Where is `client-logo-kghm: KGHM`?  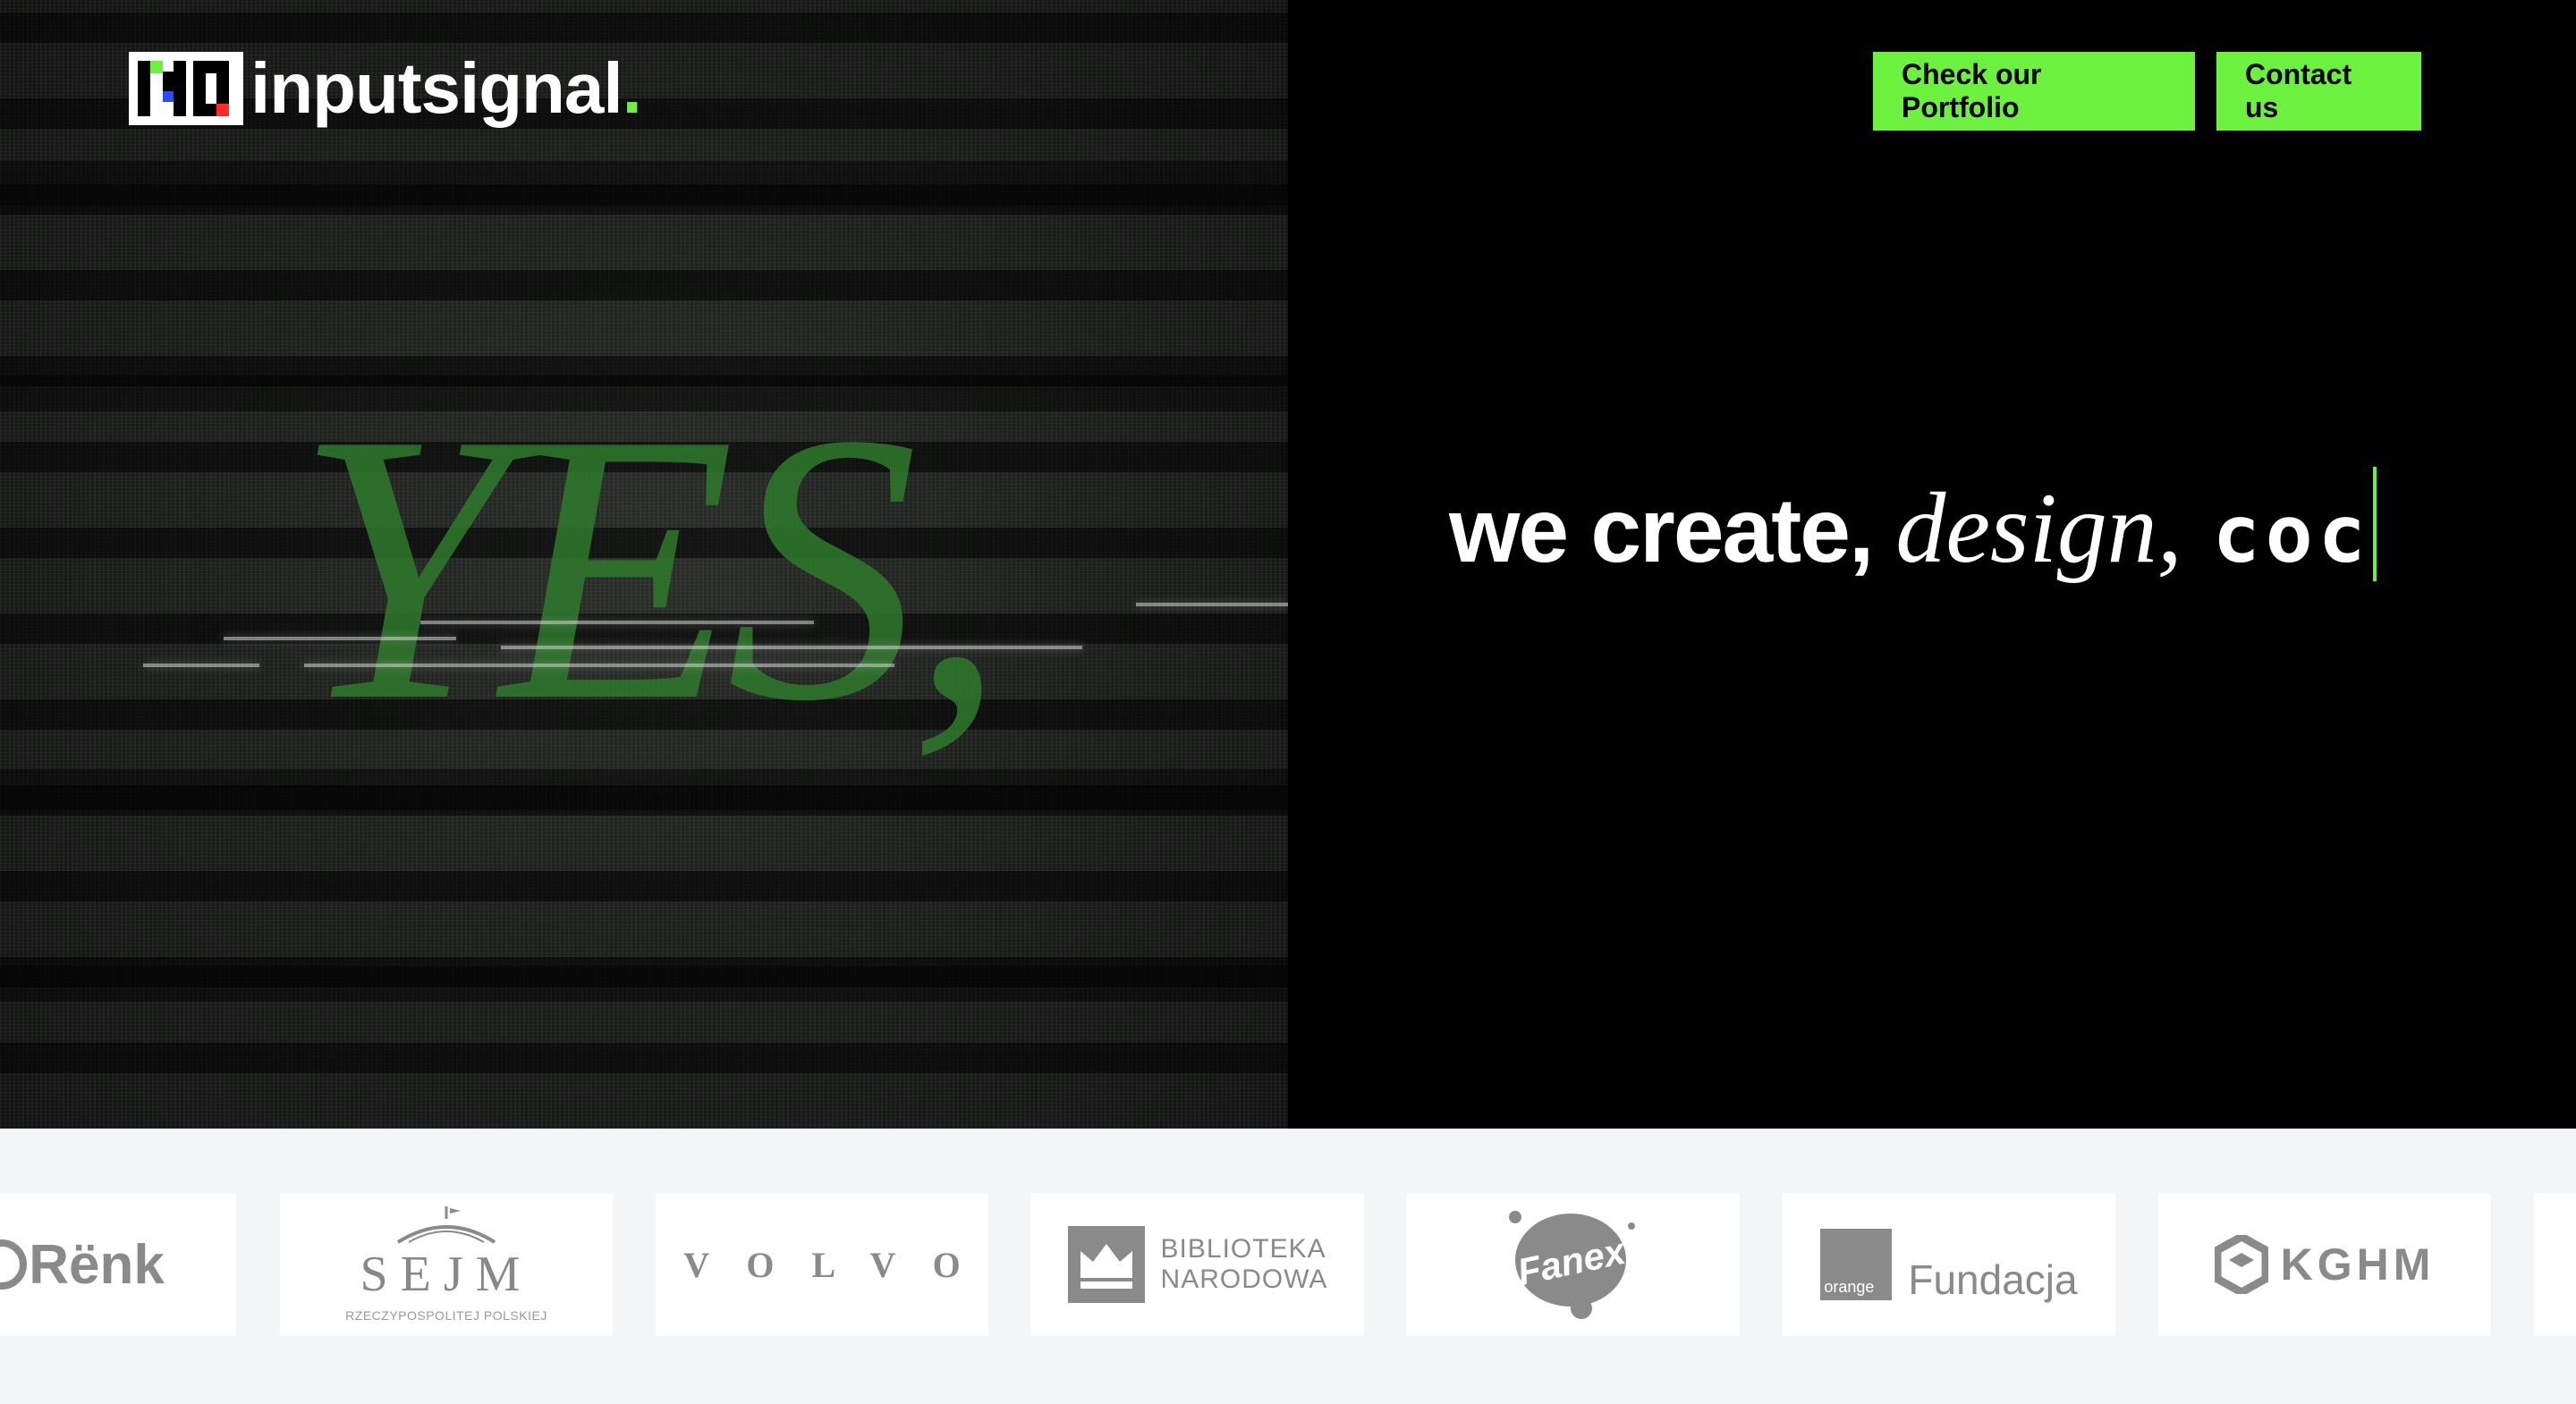
client-logo-kghm: KGHM is located at coordinates (2324, 1265).